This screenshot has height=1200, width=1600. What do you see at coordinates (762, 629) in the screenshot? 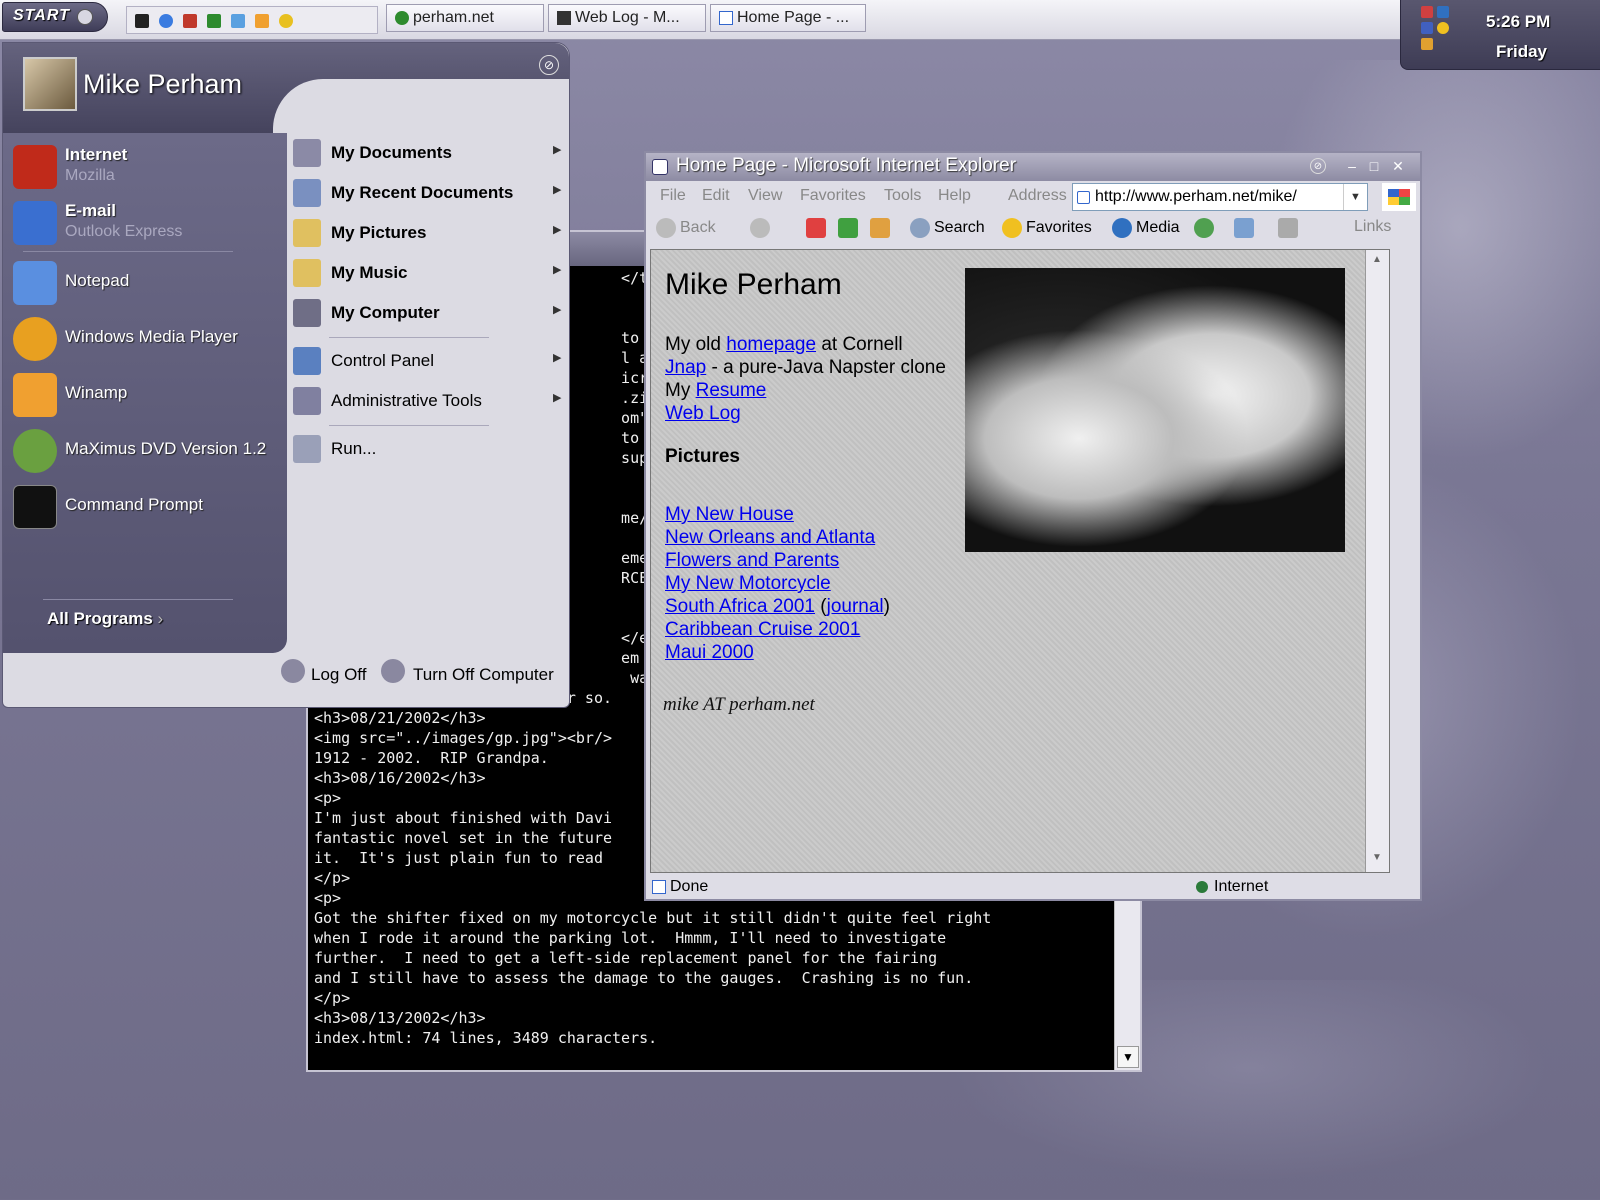
I see `picture-link-caribbean: Caribbean Cruise 2001` at bounding box center [762, 629].